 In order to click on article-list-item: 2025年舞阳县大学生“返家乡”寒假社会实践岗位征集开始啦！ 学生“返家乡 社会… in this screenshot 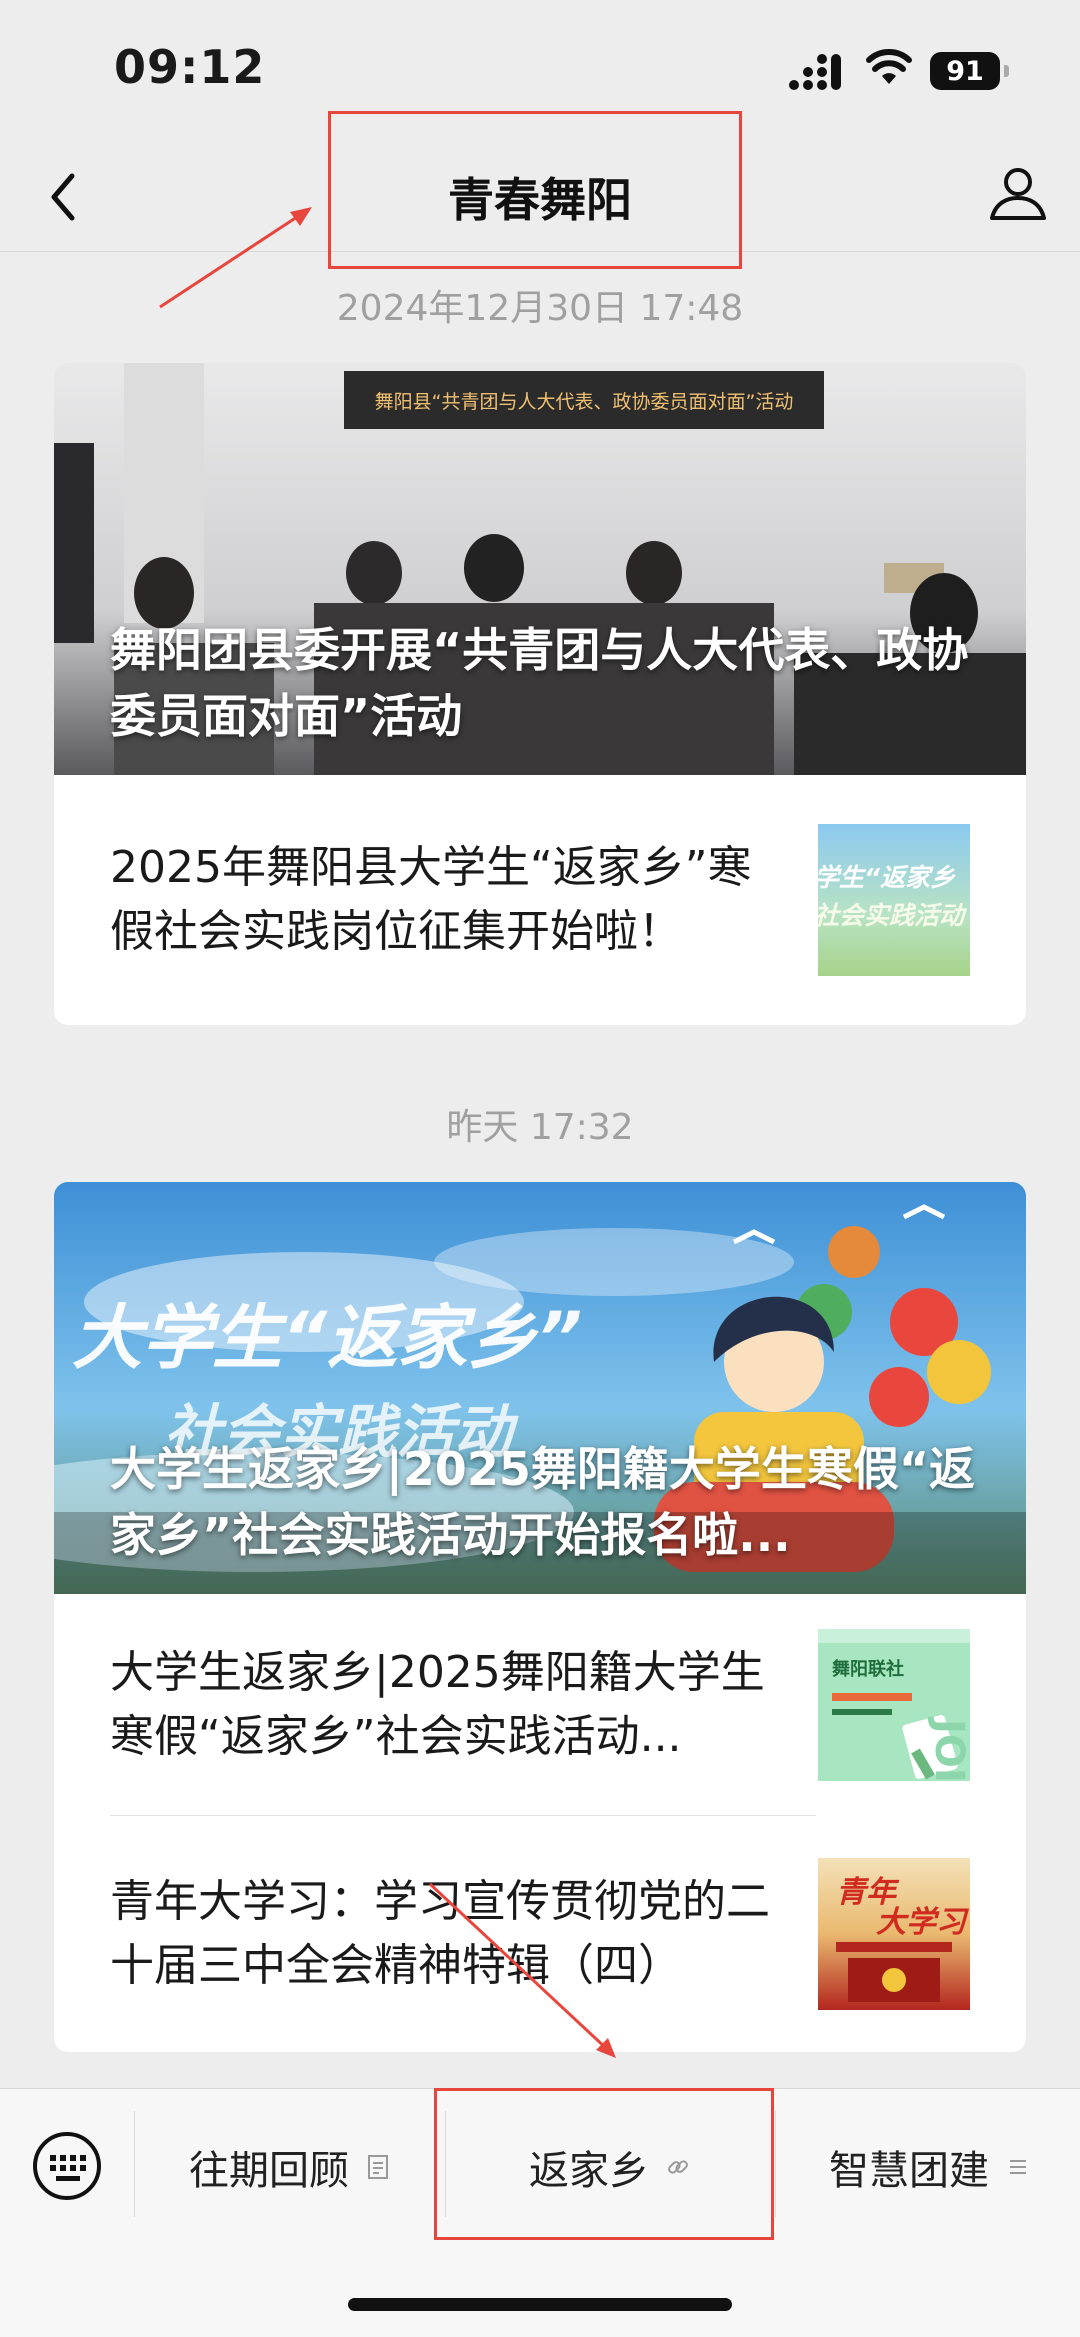, I will do `click(540, 900)`.